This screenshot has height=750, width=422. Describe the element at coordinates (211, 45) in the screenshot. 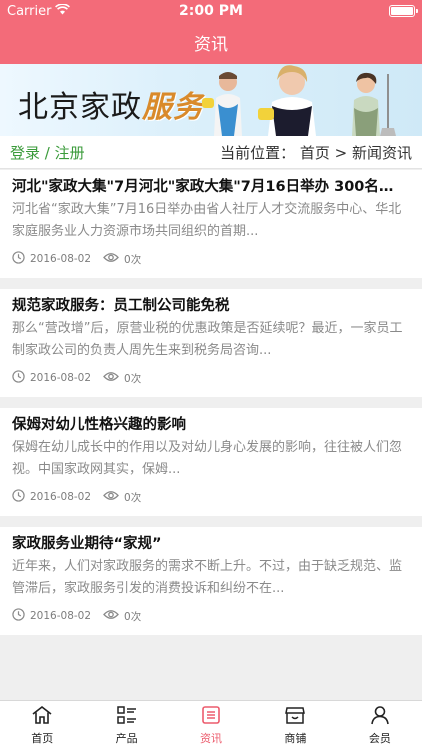

I see `page-title: 资讯` at that location.